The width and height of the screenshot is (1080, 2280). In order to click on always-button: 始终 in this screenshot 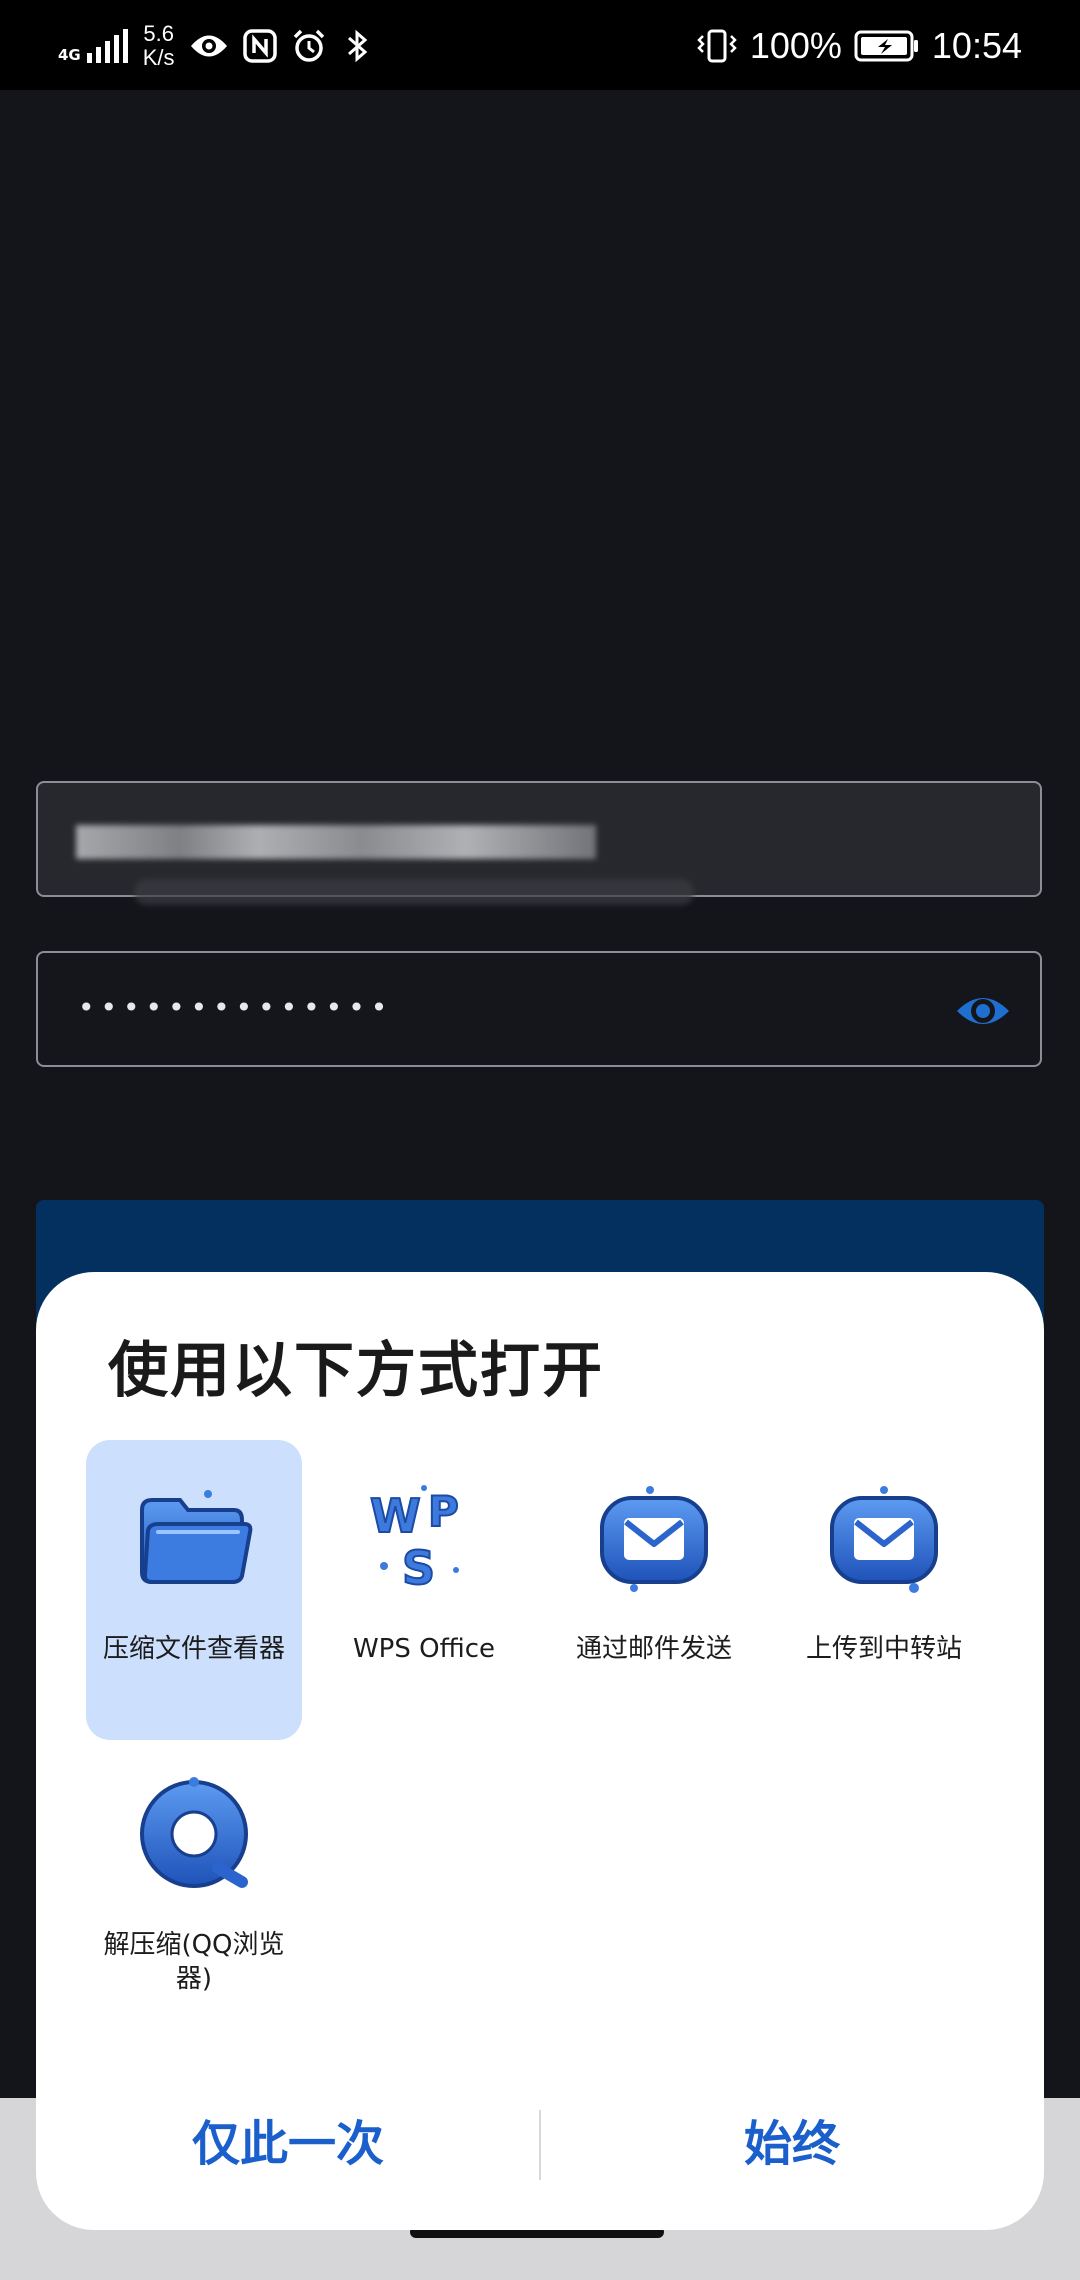, I will do `click(792, 2144)`.